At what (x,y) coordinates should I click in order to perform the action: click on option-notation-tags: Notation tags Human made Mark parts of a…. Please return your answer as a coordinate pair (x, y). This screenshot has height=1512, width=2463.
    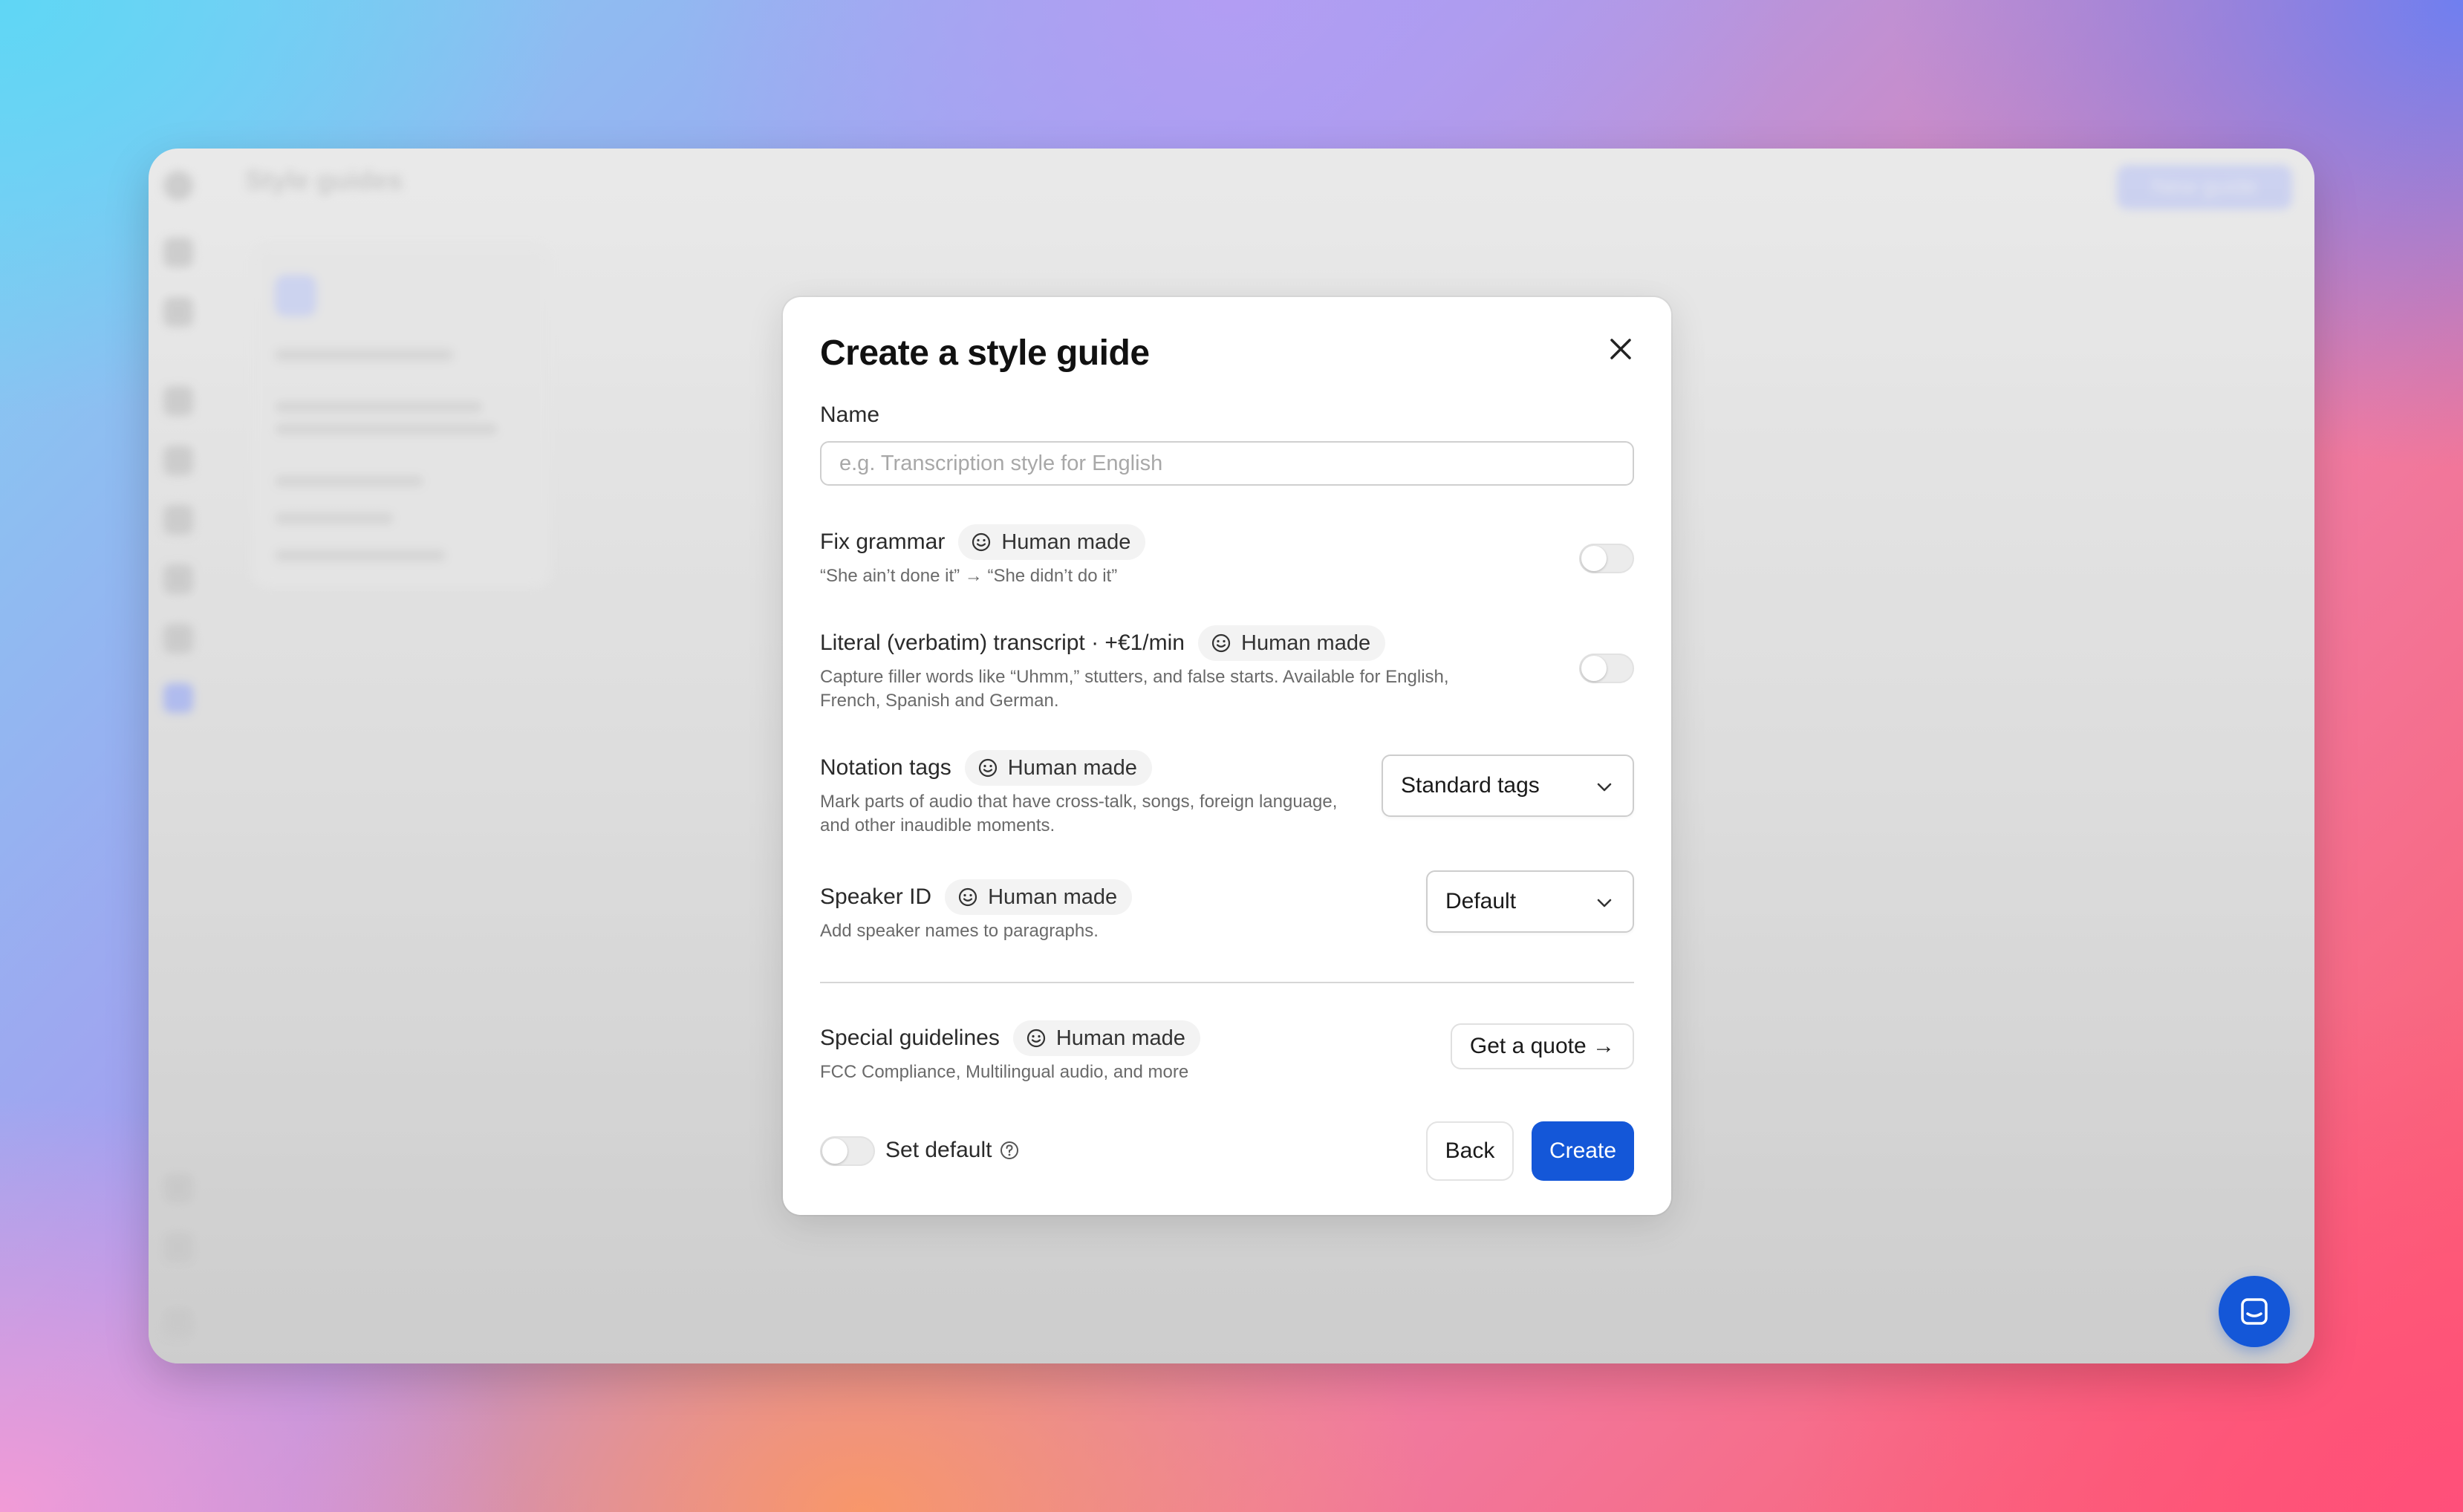
    Looking at the image, I should click on (1227, 794).